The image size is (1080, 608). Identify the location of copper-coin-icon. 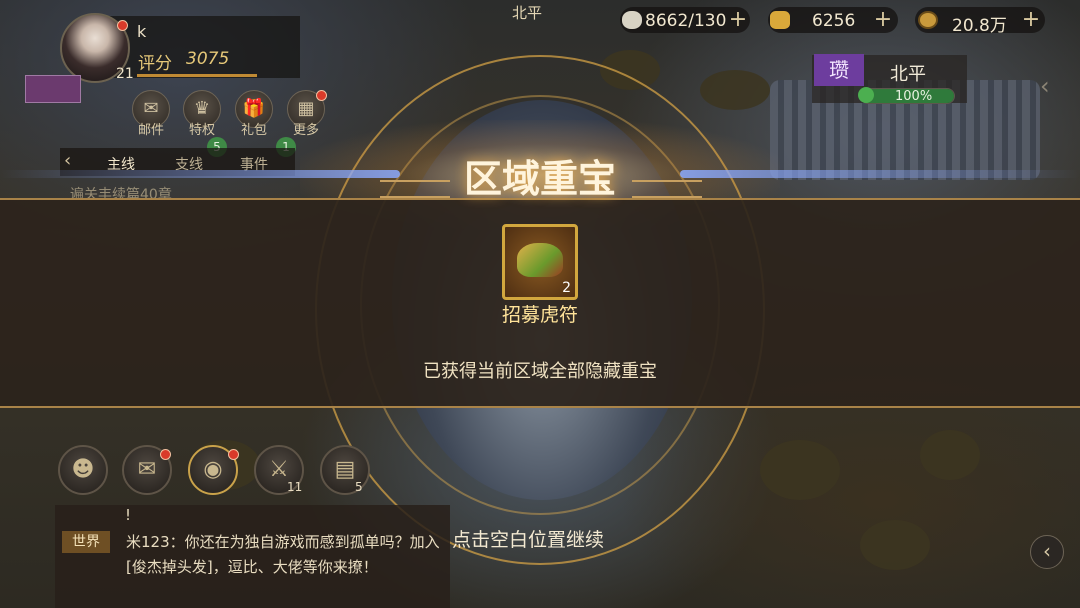
(928, 20).